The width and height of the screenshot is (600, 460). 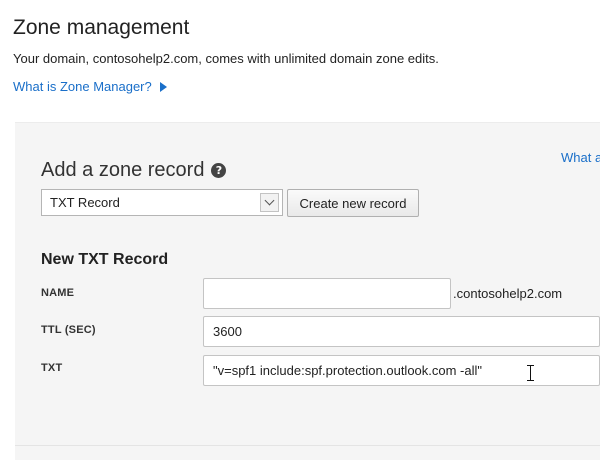 I want to click on record-types-help-link: What a, so click(x=580, y=157).